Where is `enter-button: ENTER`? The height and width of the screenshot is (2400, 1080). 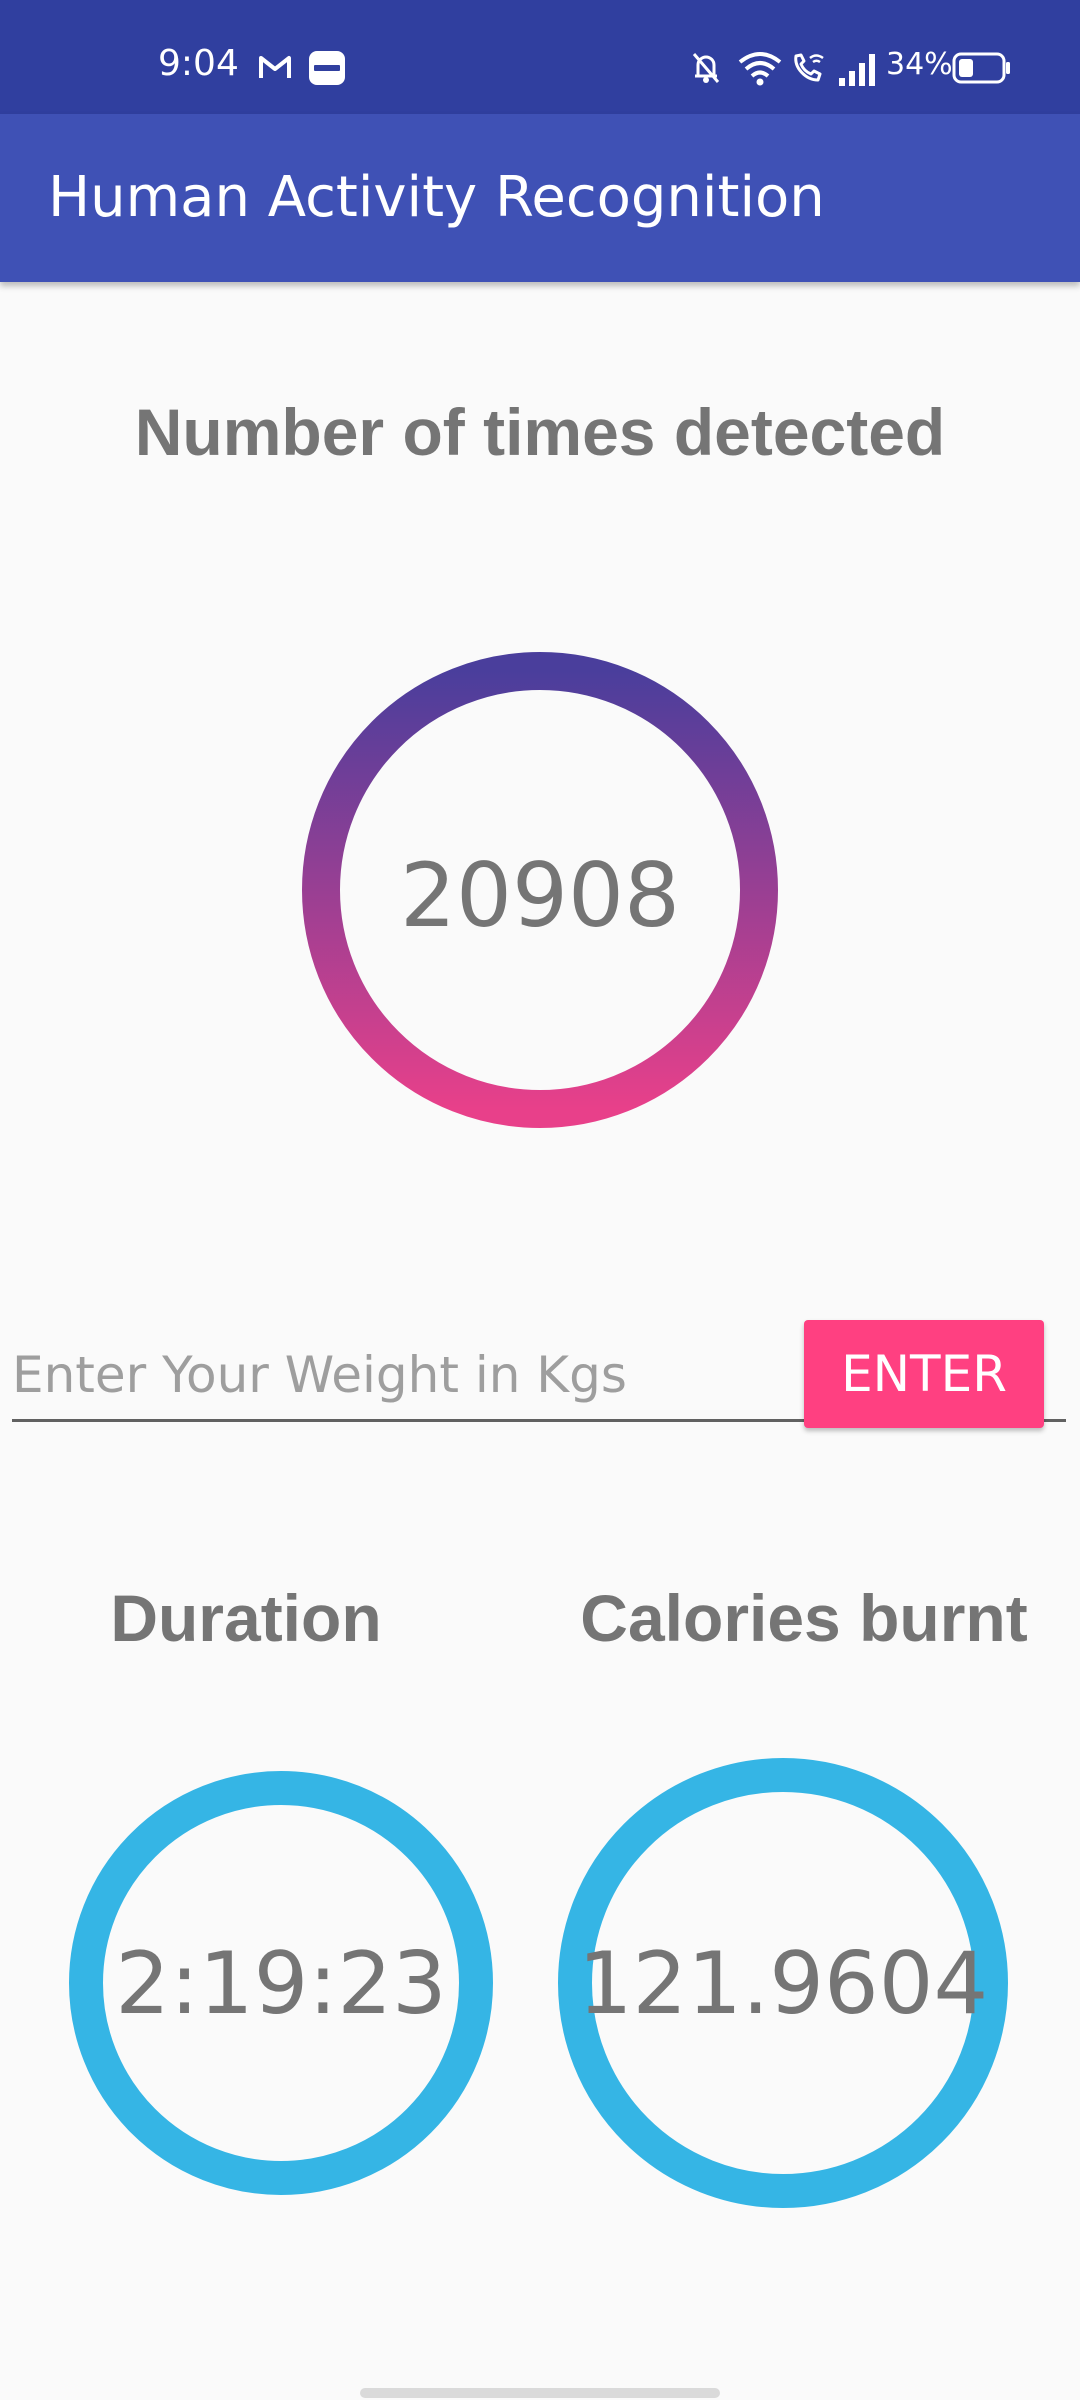
enter-button: ENTER is located at coordinates (924, 1374).